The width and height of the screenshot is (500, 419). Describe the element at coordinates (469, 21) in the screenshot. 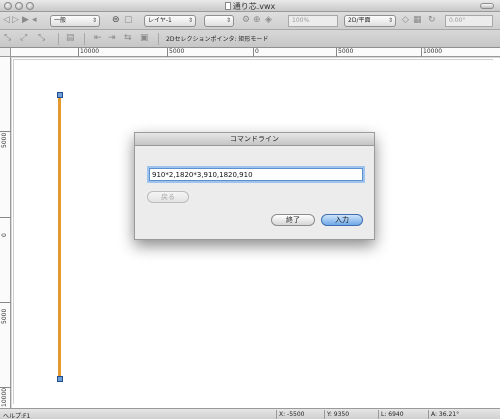

I see `rotation-field: 0.00°` at that location.